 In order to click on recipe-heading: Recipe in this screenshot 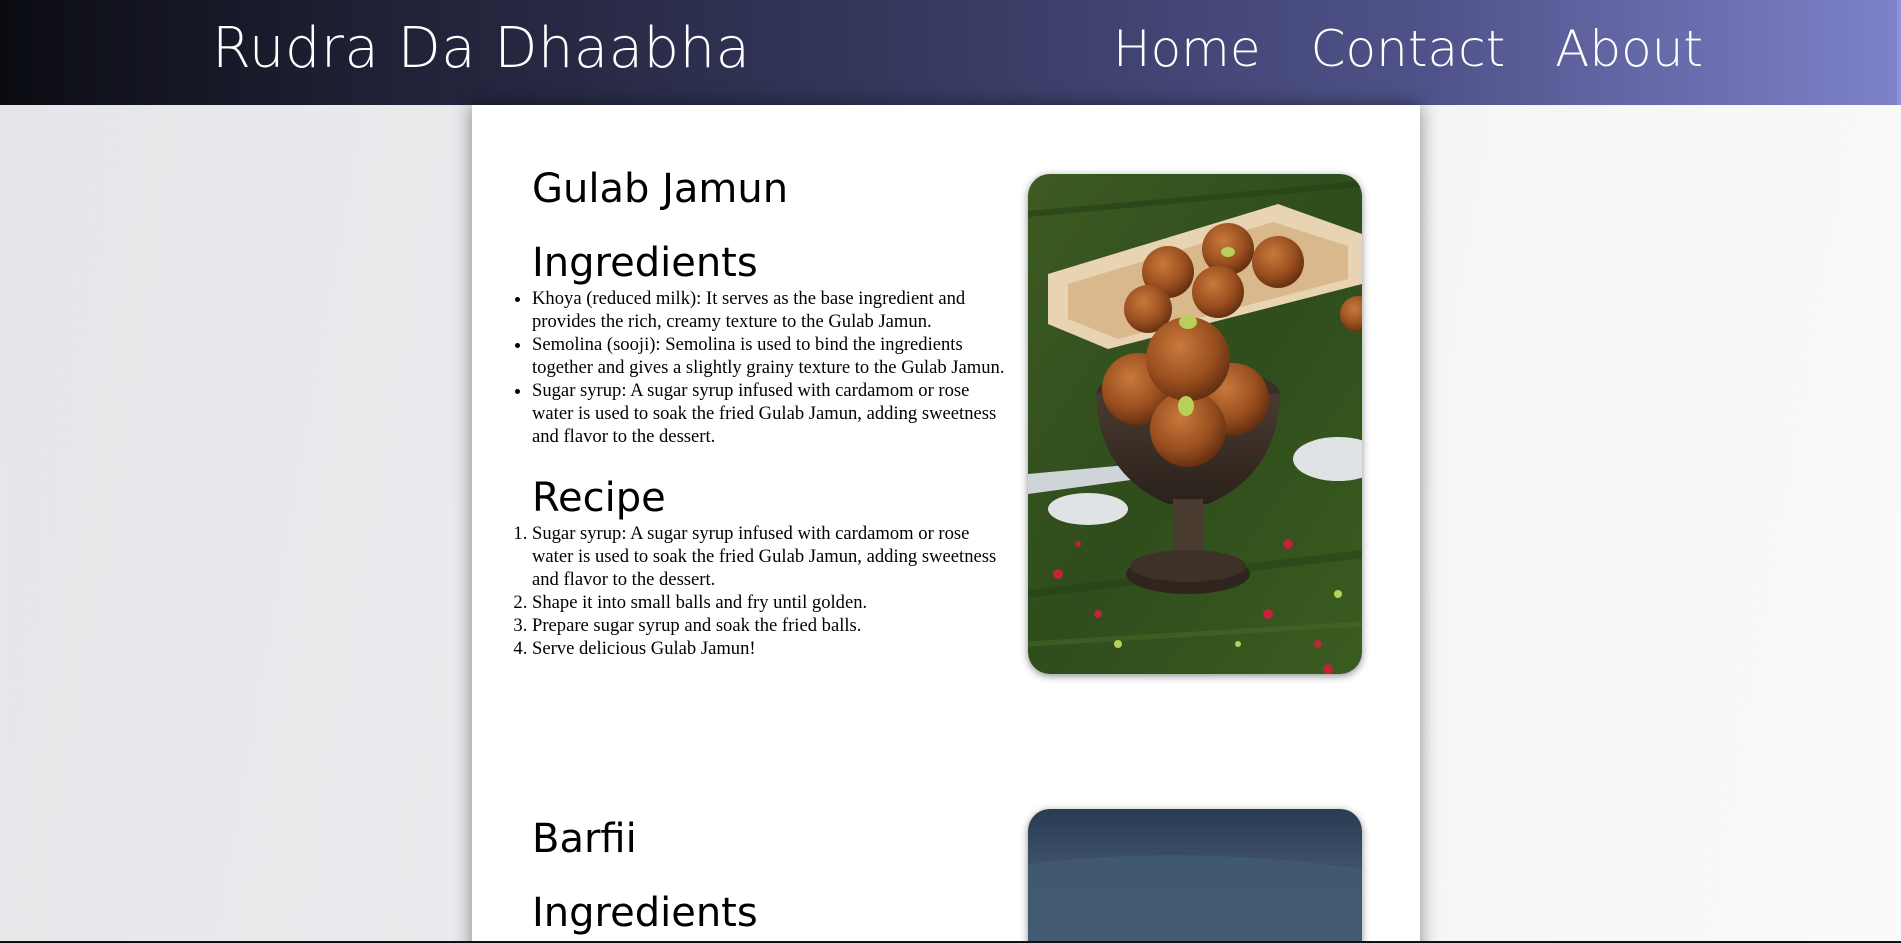, I will do `click(599, 498)`.